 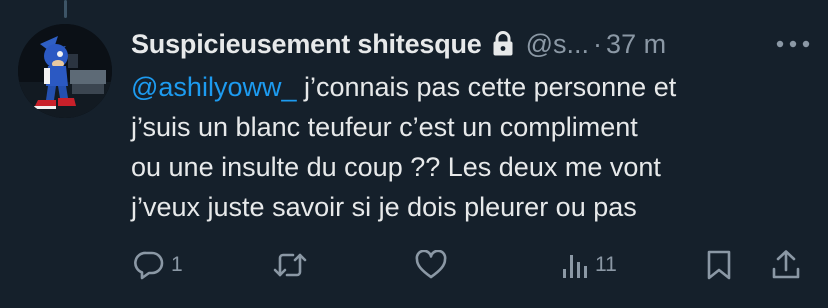 I want to click on tweet-header: Suspicieusement shitesque @s... · 37 m, so click(x=398, y=44).